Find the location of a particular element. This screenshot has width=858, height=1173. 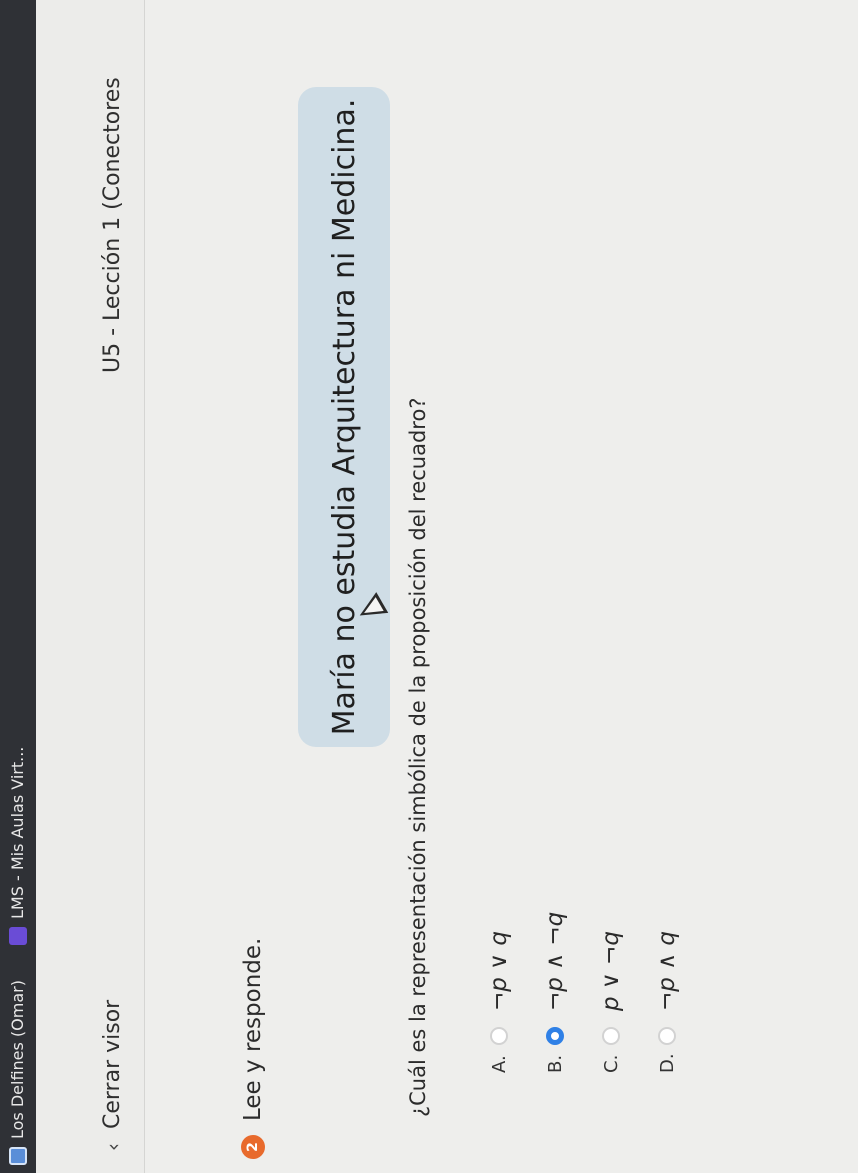

lms-icon is located at coordinates (17, 936).